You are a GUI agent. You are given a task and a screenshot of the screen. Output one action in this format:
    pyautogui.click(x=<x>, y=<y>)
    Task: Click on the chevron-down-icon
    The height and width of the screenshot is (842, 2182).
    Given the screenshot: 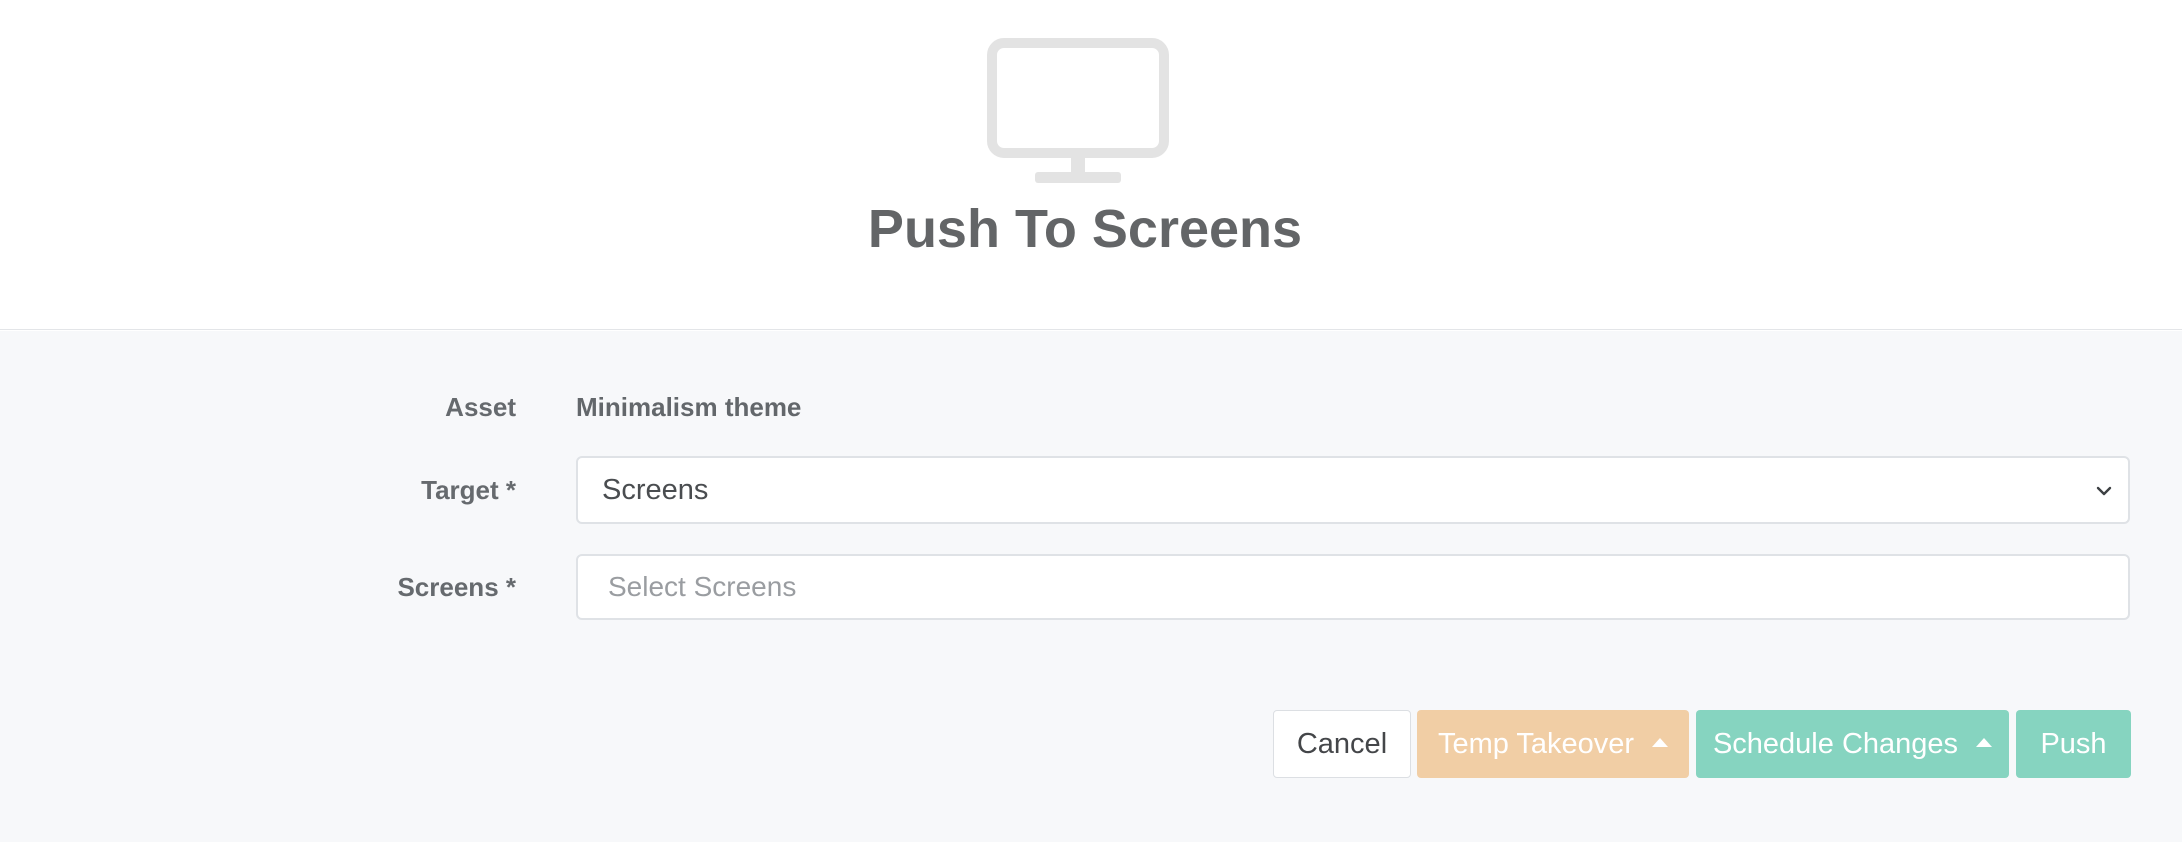 What is the action you would take?
    pyautogui.click(x=2104, y=491)
    